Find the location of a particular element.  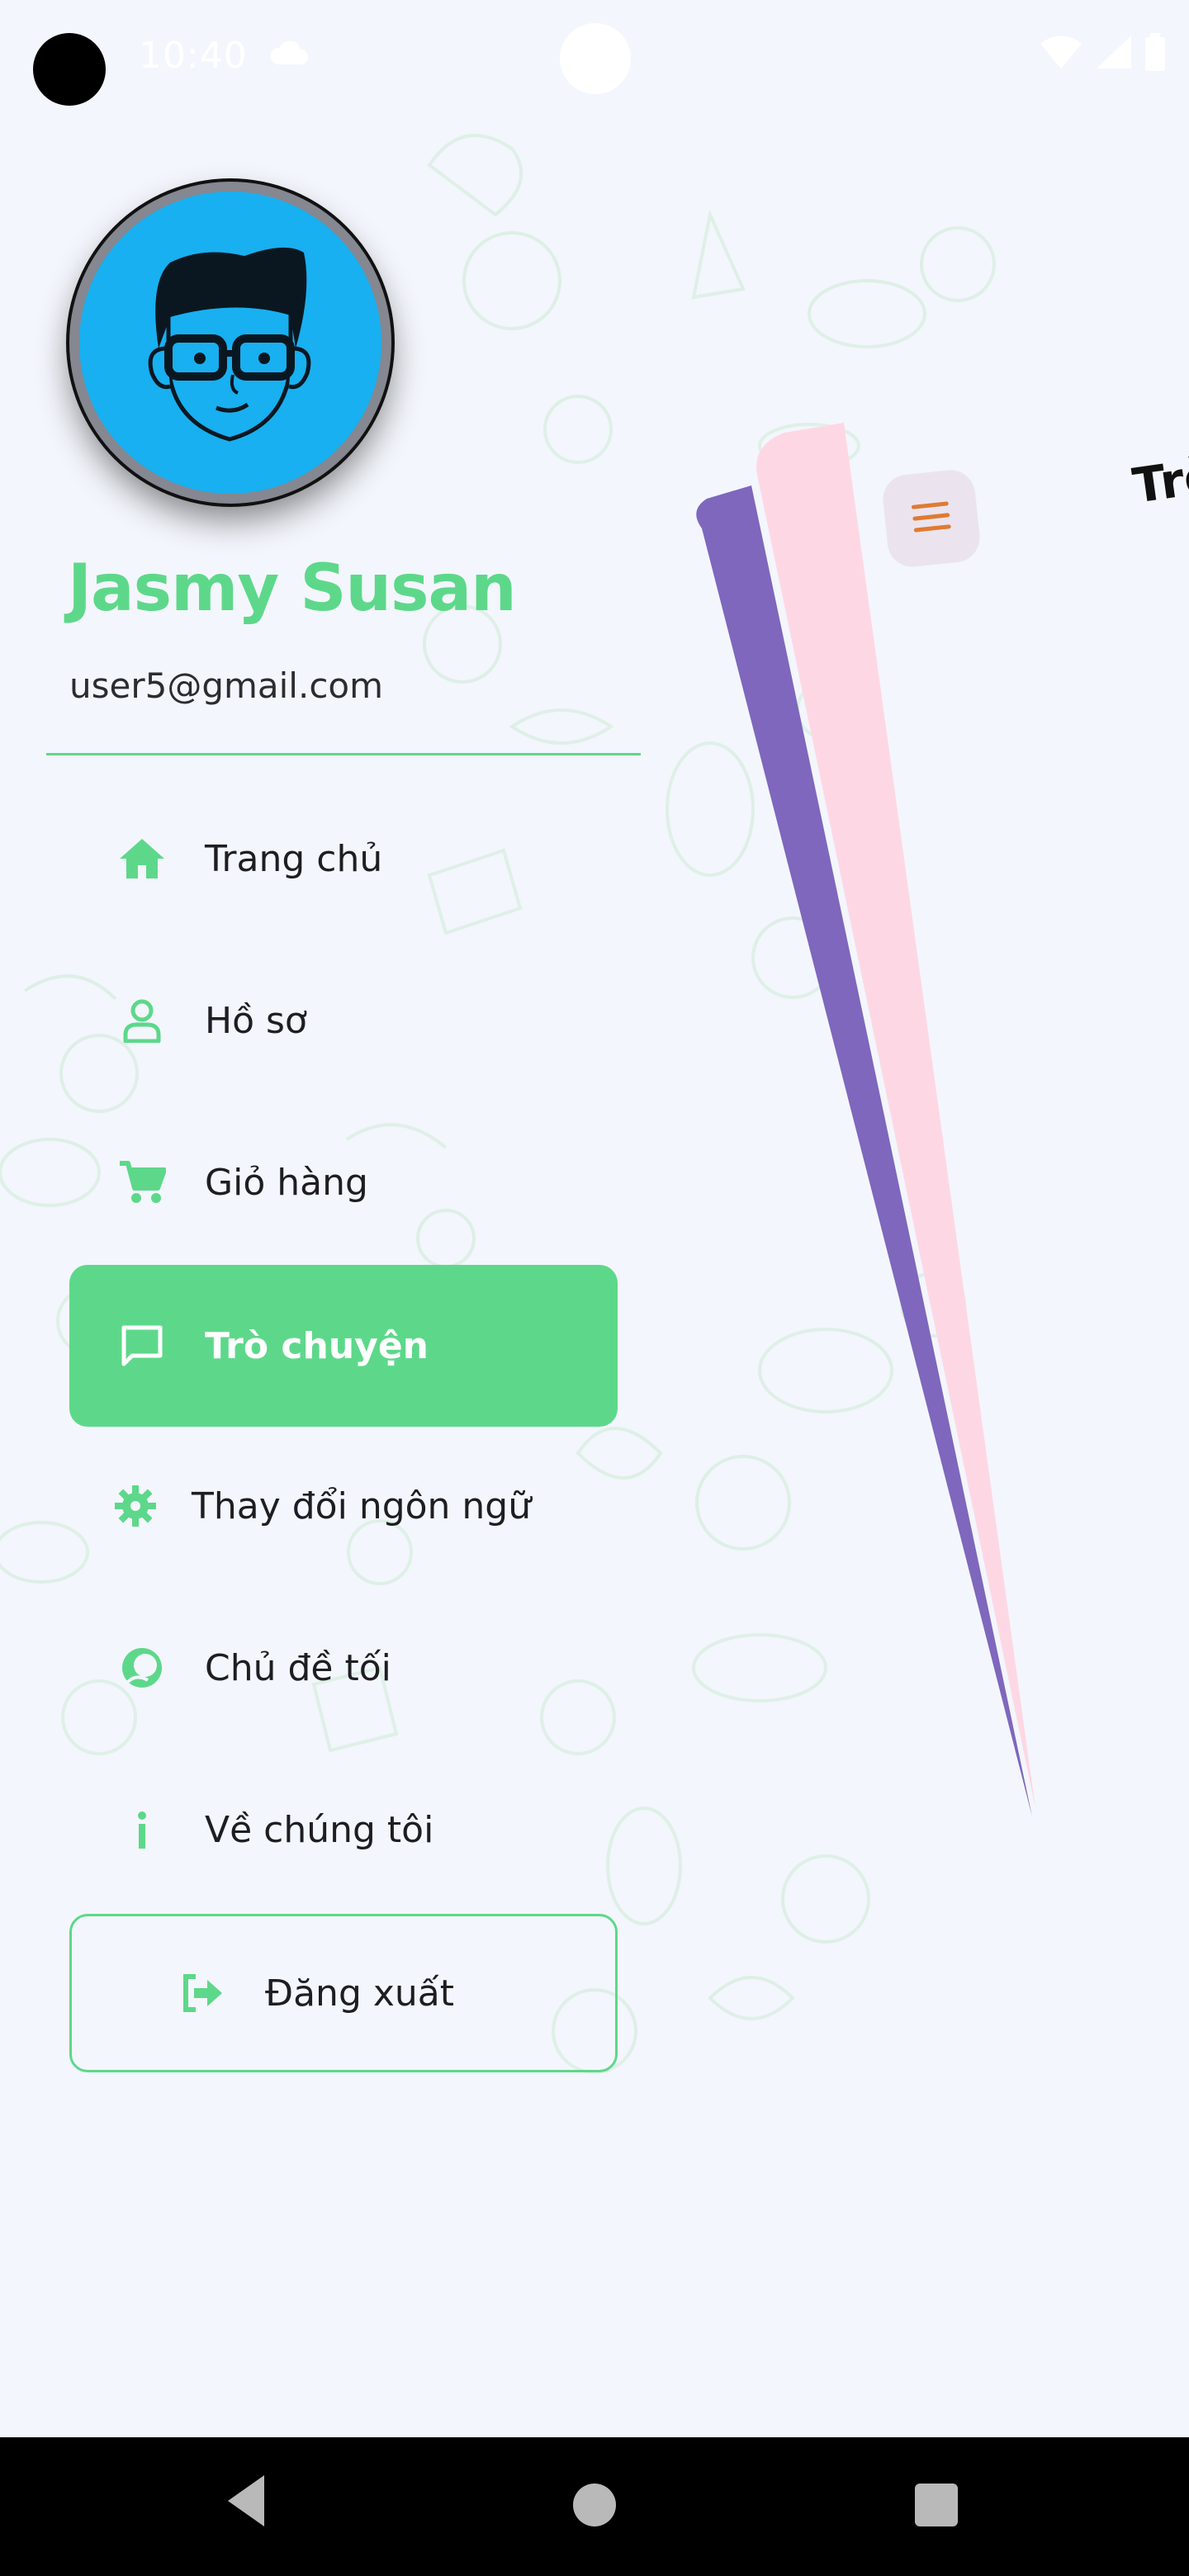

screen-title: Trò is located at coordinates (1159, 480).